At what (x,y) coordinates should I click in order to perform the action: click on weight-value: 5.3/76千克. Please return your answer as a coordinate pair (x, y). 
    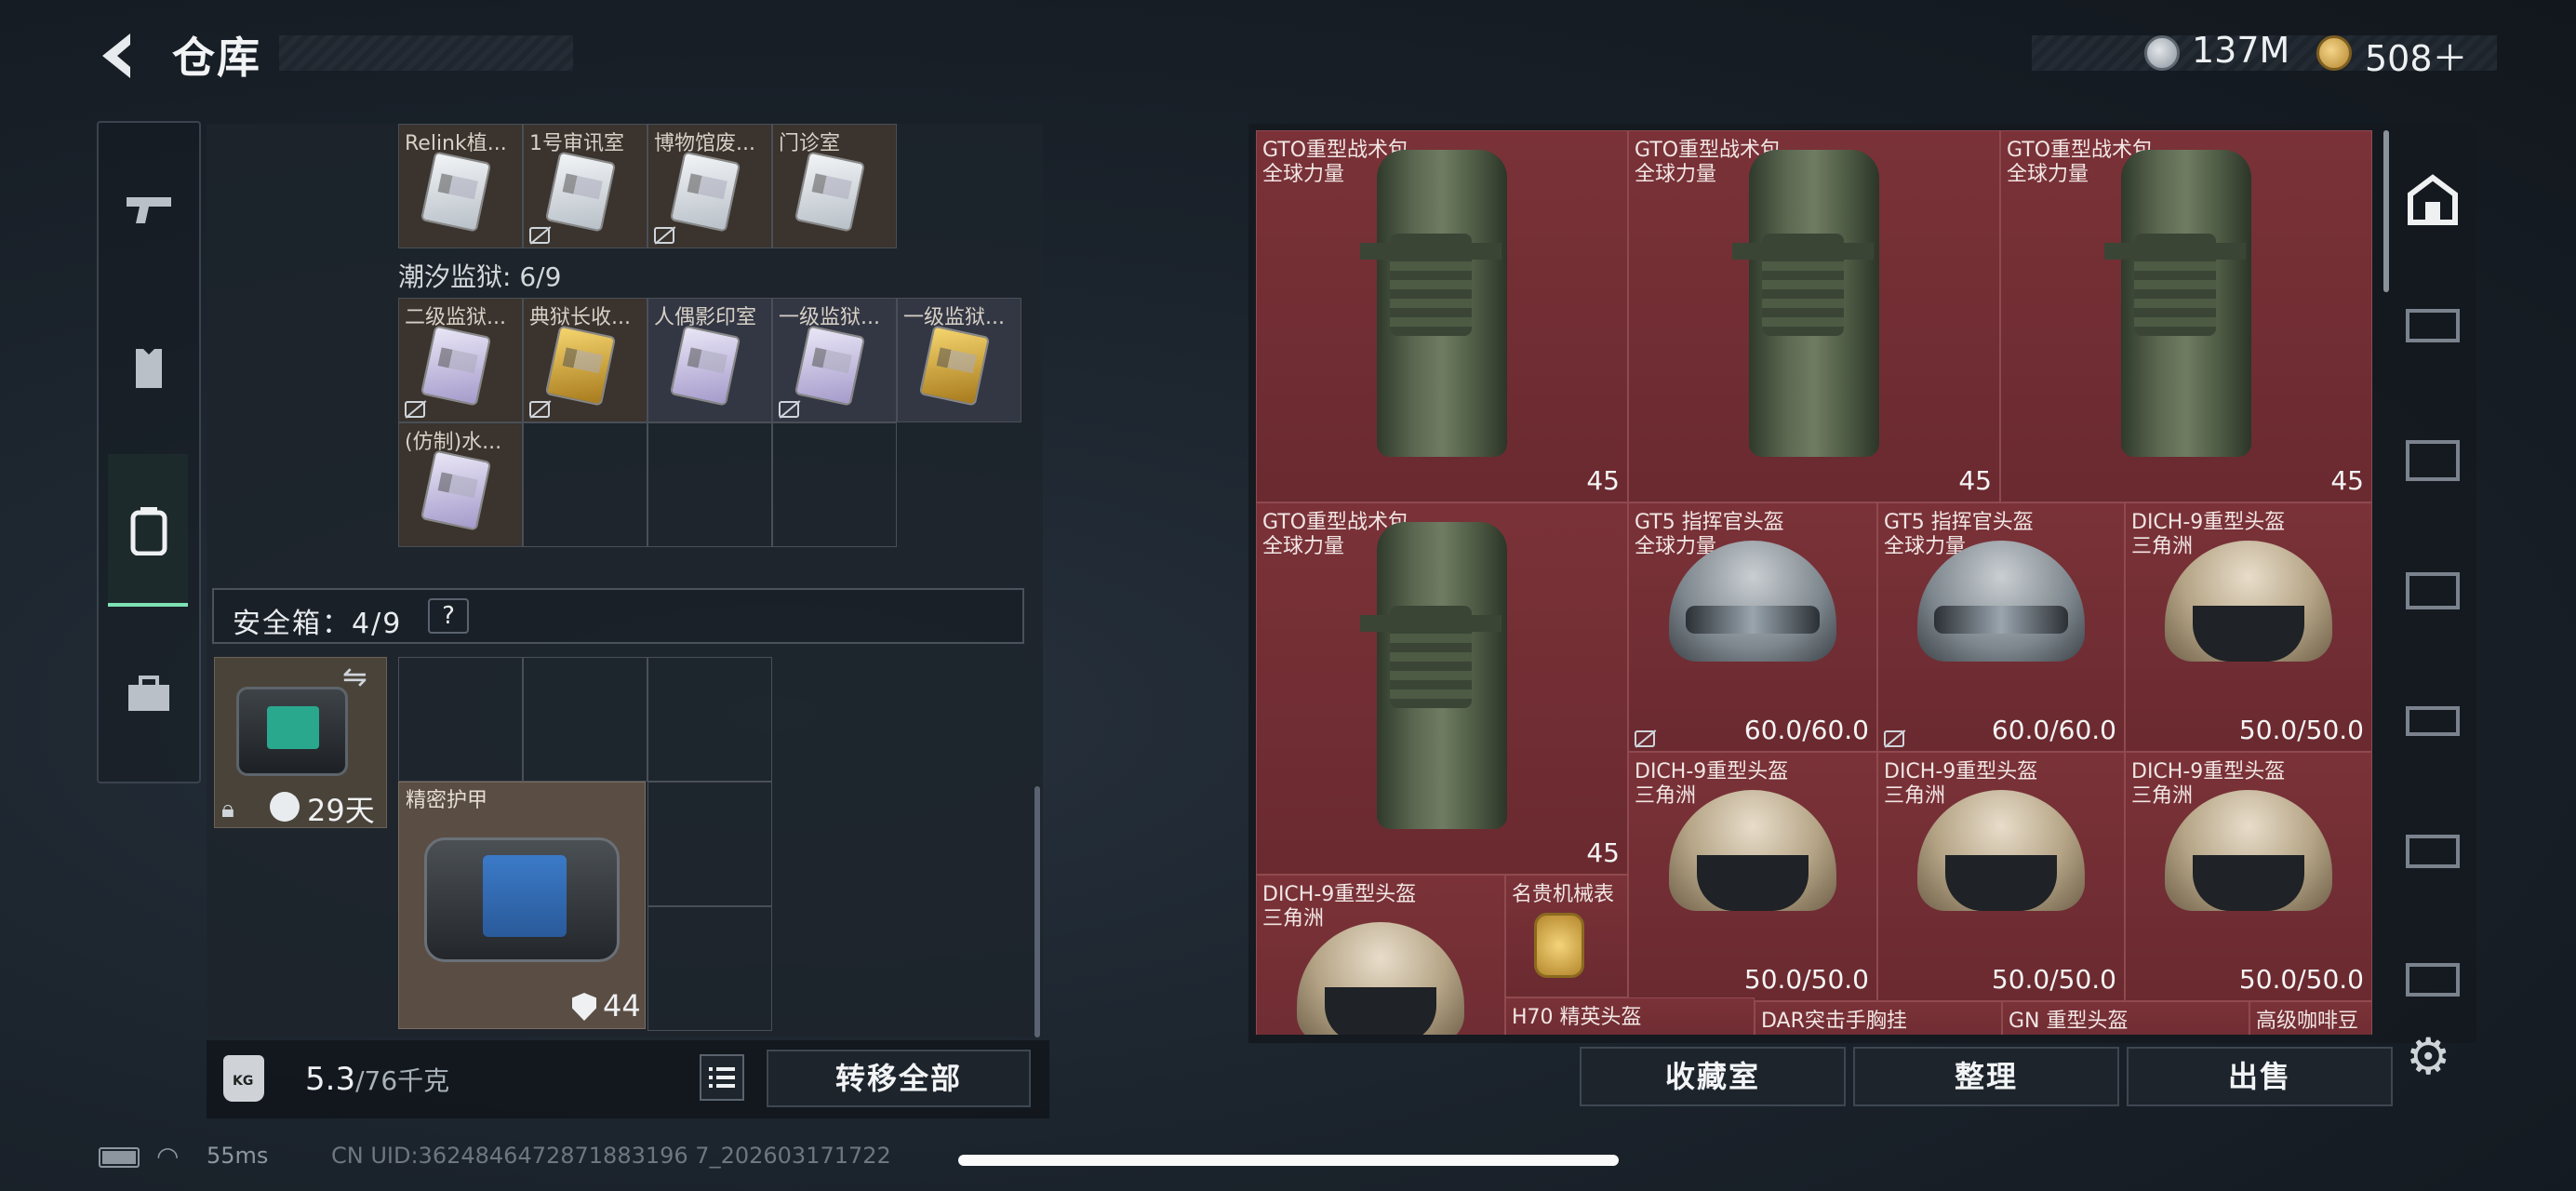
    Looking at the image, I should click on (377, 1079).